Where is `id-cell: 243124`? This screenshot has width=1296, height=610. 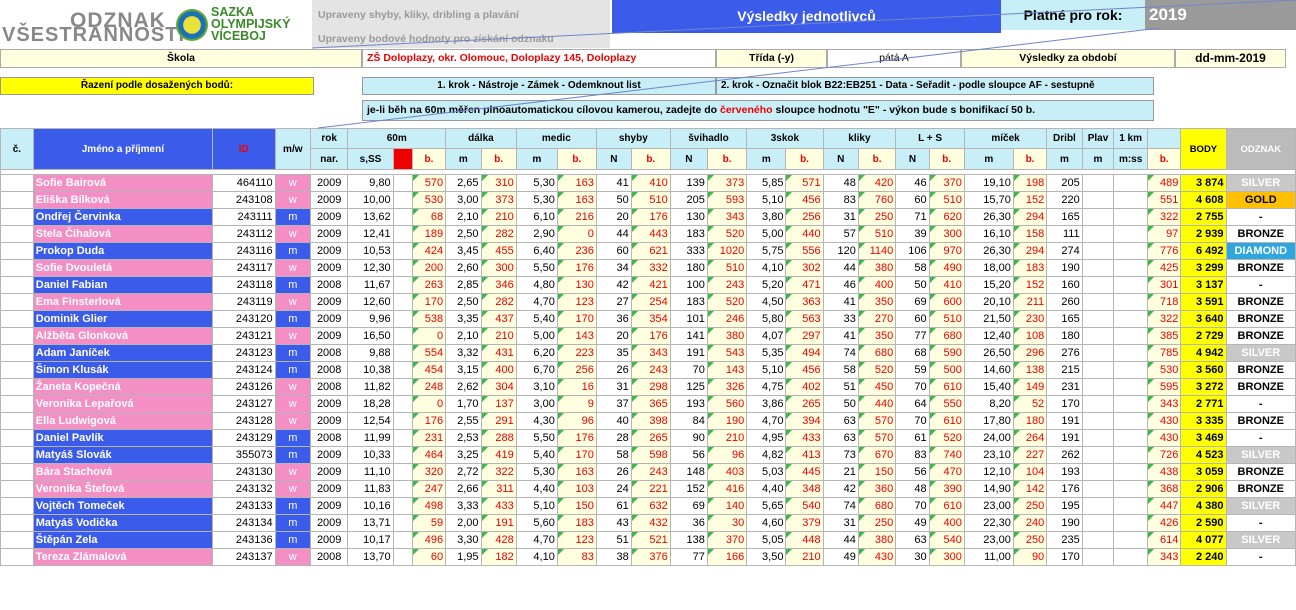
id-cell: 243124 is located at coordinates (243, 370).